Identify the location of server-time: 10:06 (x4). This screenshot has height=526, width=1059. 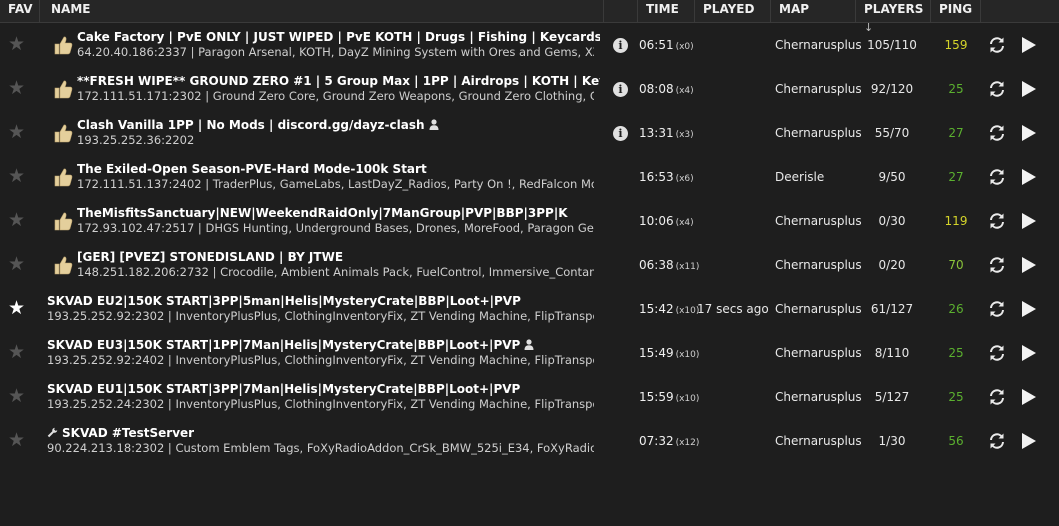
(666, 221).